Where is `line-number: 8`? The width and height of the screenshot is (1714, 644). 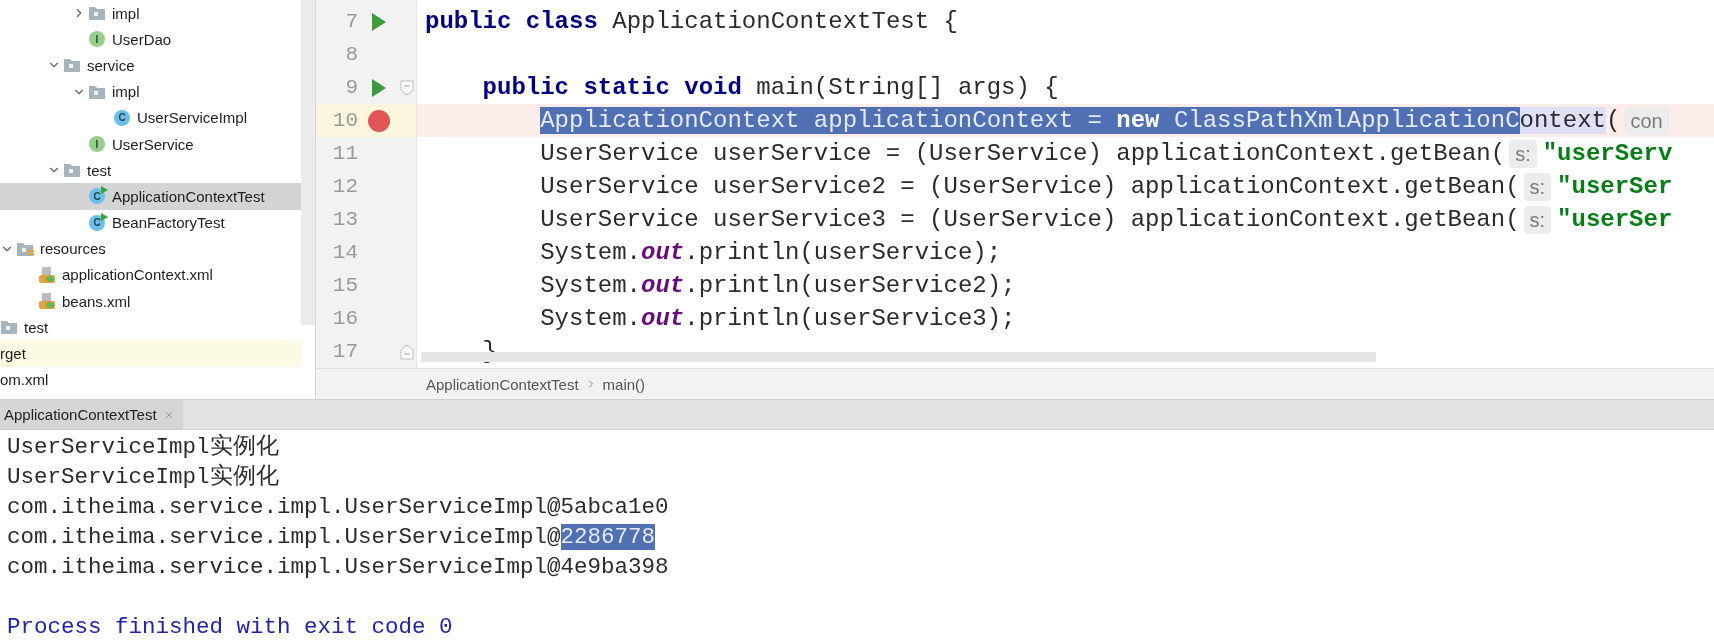
line-number: 8 is located at coordinates (351, 54).